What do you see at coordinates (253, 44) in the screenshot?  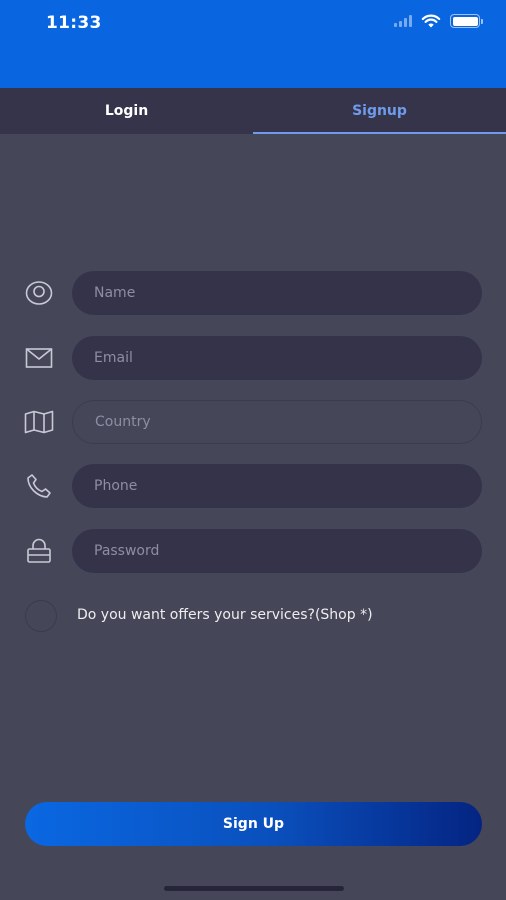 I see `status-bar: 11:33` at bounding box center [253, 44].